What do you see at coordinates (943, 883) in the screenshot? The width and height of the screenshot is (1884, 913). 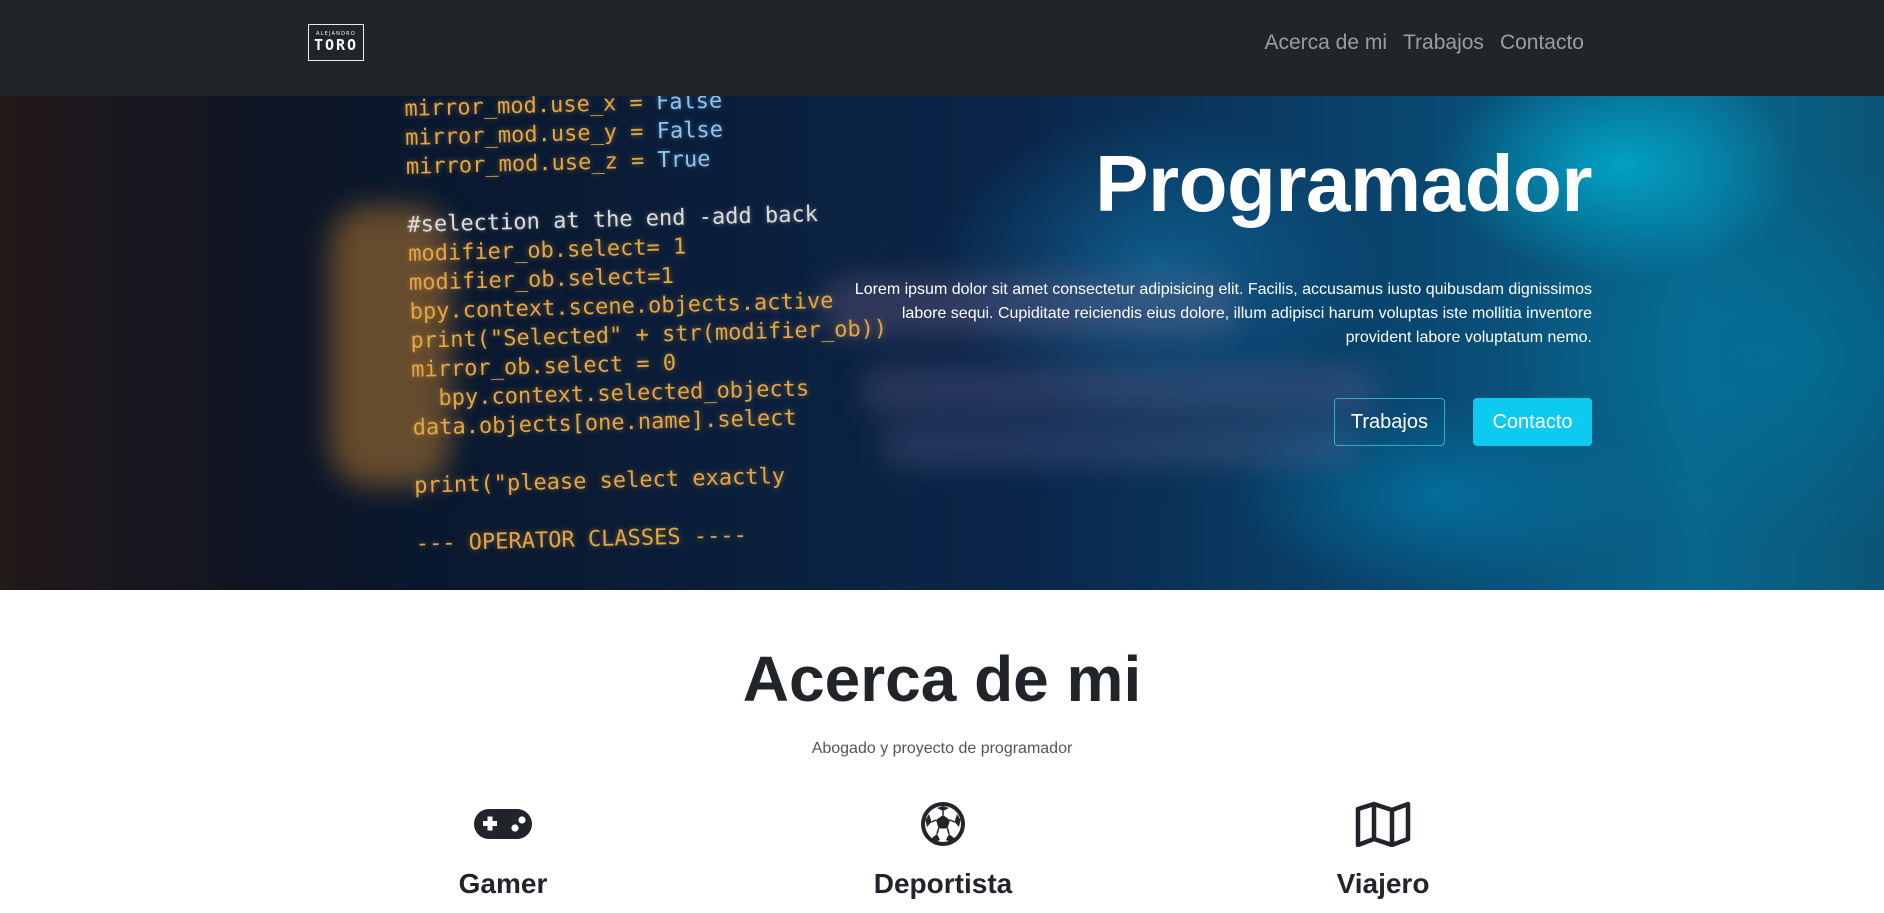 I see `feature-title: Deportista` at bounding box center [943, 883].